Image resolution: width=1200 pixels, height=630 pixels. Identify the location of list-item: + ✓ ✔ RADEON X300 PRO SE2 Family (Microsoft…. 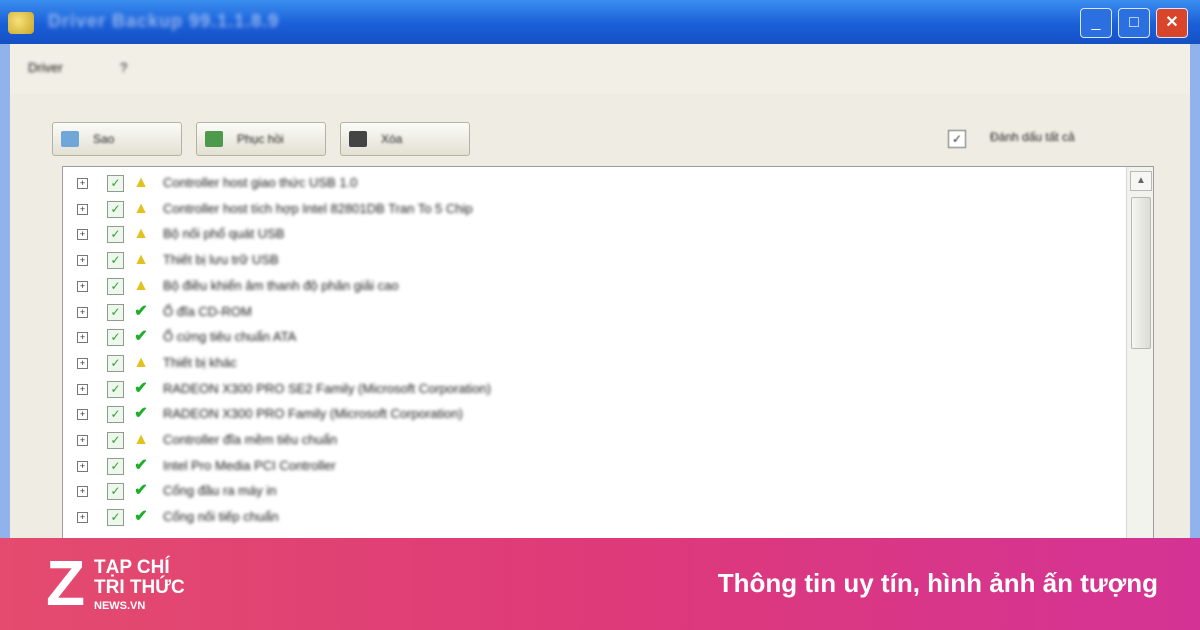
(593, 390).